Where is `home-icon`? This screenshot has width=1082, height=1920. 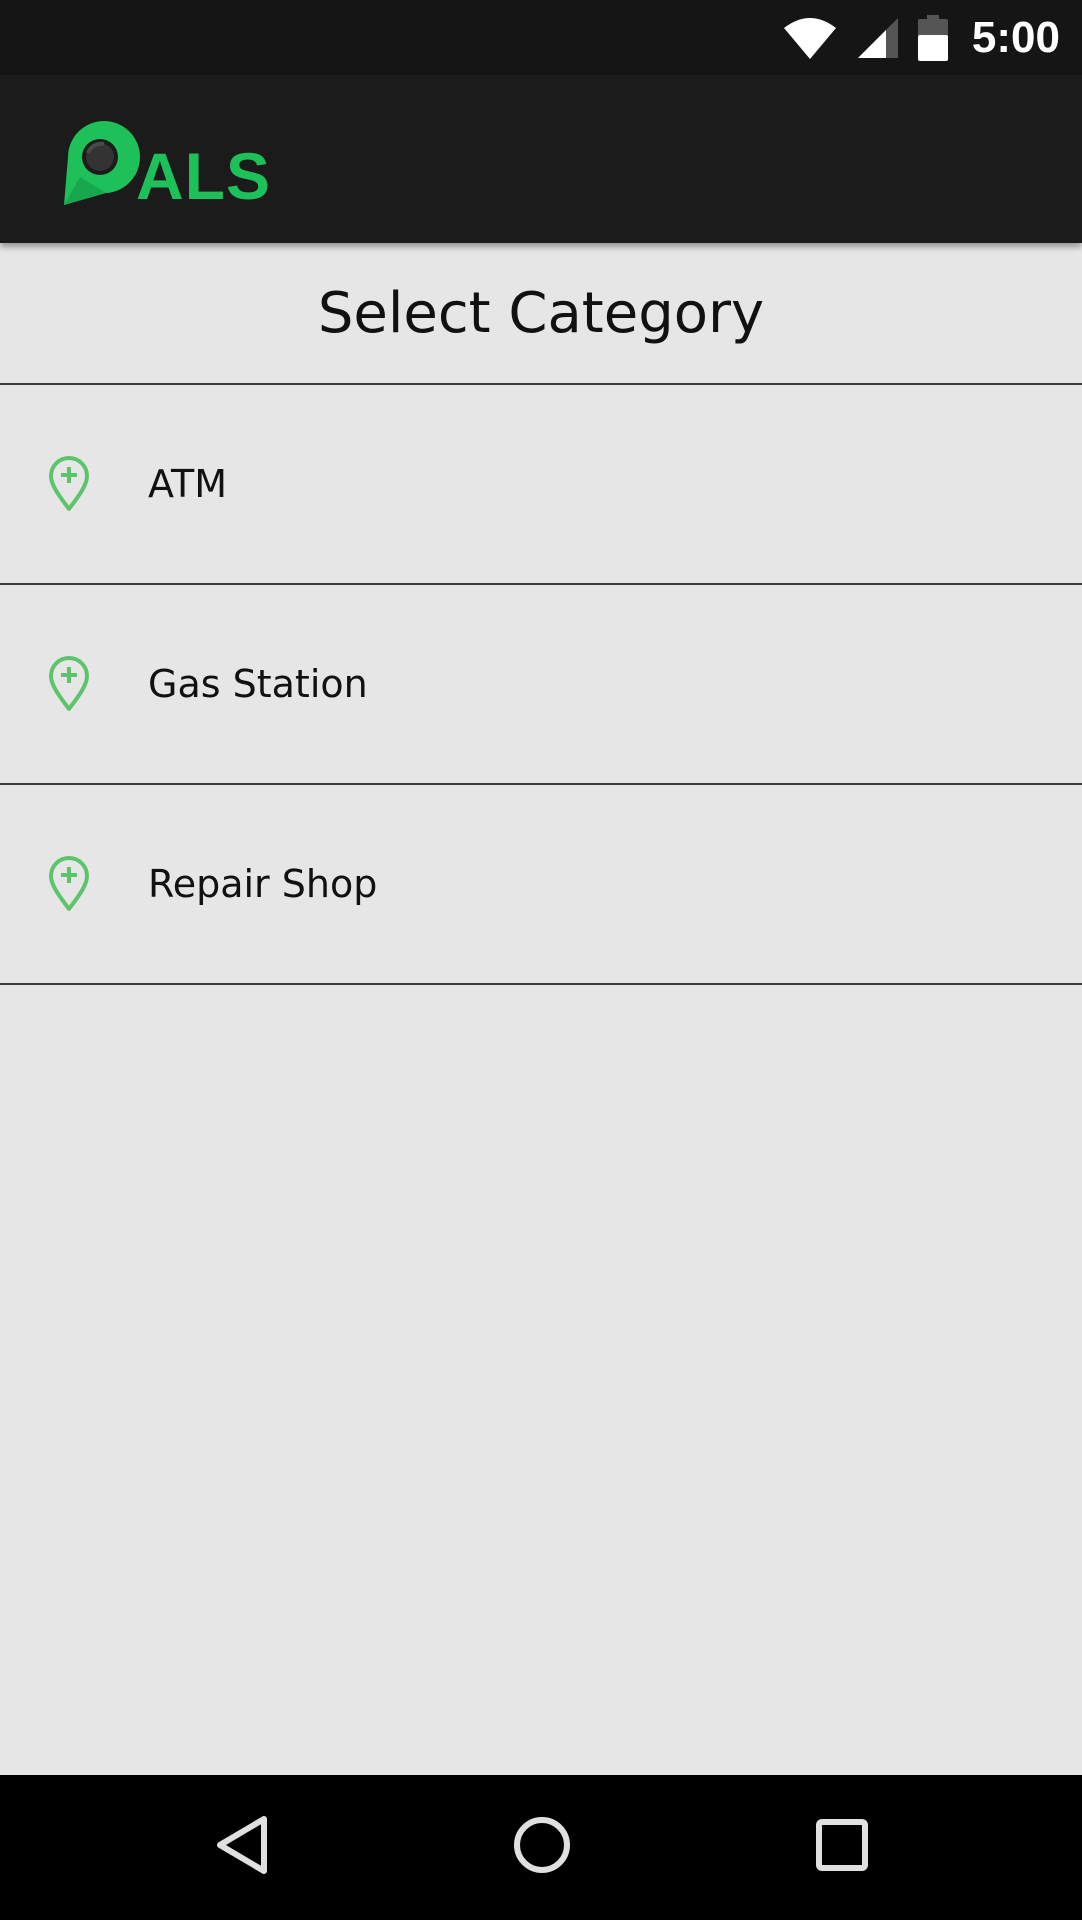
home-icon is located at coordinates (542, 1847).